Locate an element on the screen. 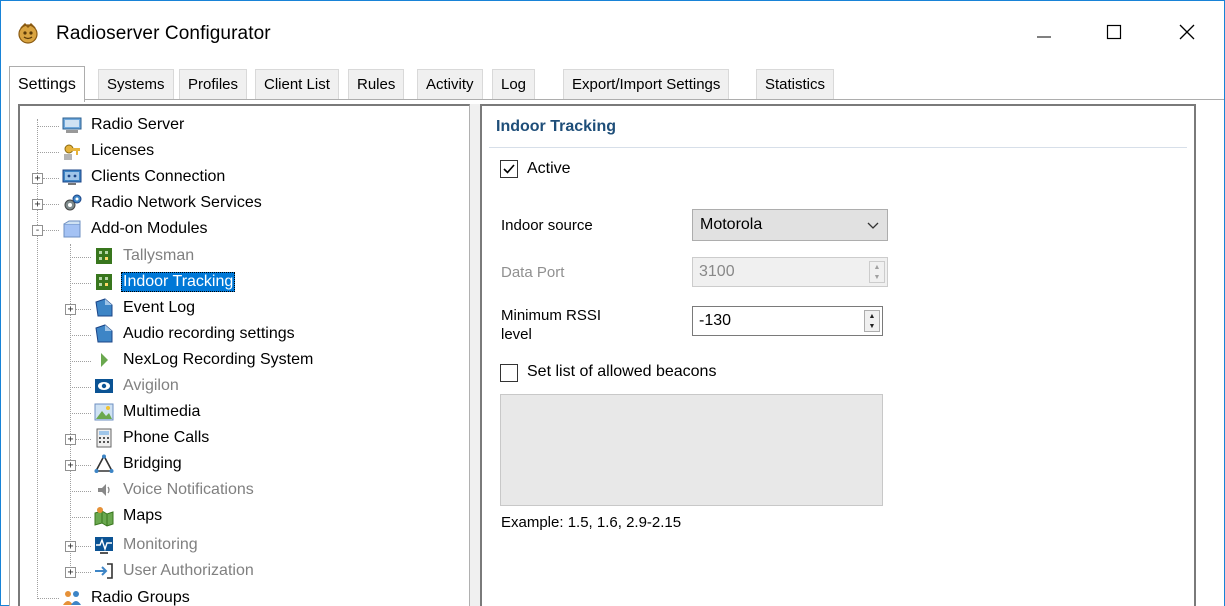  tree-item-label: Indoor Tracking is located at coordinates (178, 282).